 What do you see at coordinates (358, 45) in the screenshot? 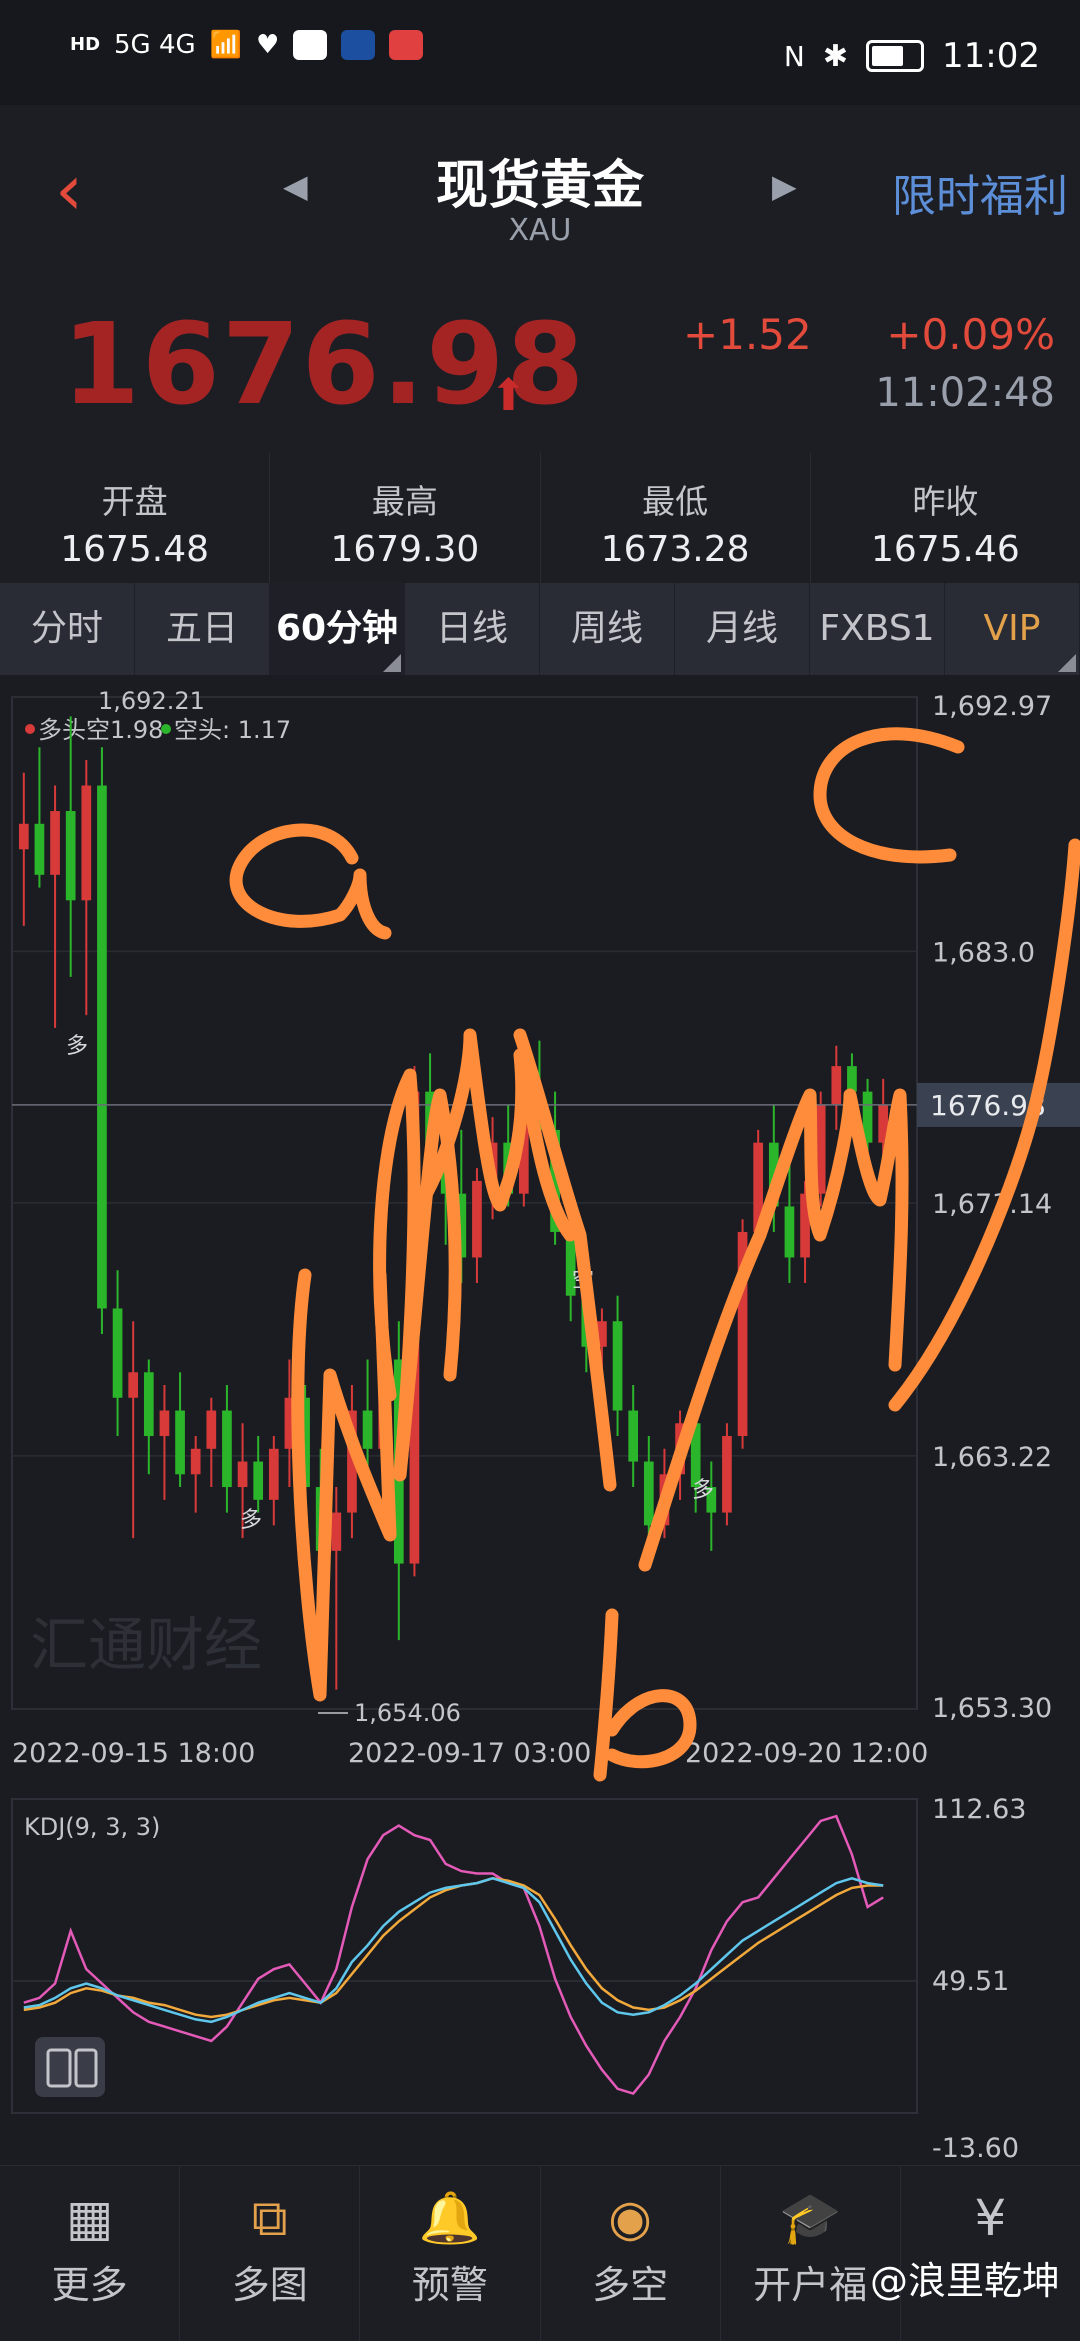
I see `globe-app-icon` at bounding box center [358, 45].